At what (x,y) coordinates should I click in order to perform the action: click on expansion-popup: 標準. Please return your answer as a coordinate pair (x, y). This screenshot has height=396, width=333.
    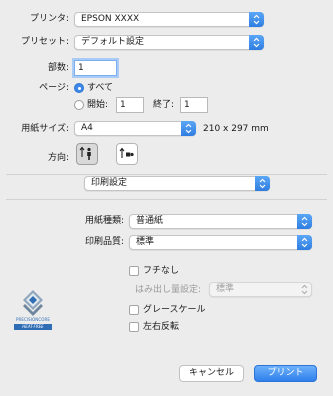
    Looking at the image, I should click on (260, 289).